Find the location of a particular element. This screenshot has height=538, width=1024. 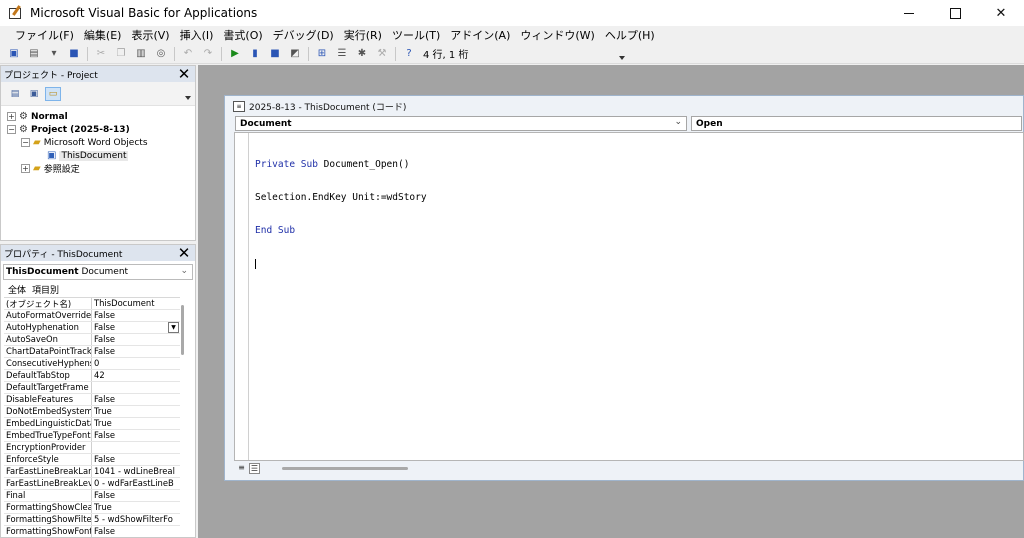

menu-tools: ツール(T) is located at coordinates (416, 35).